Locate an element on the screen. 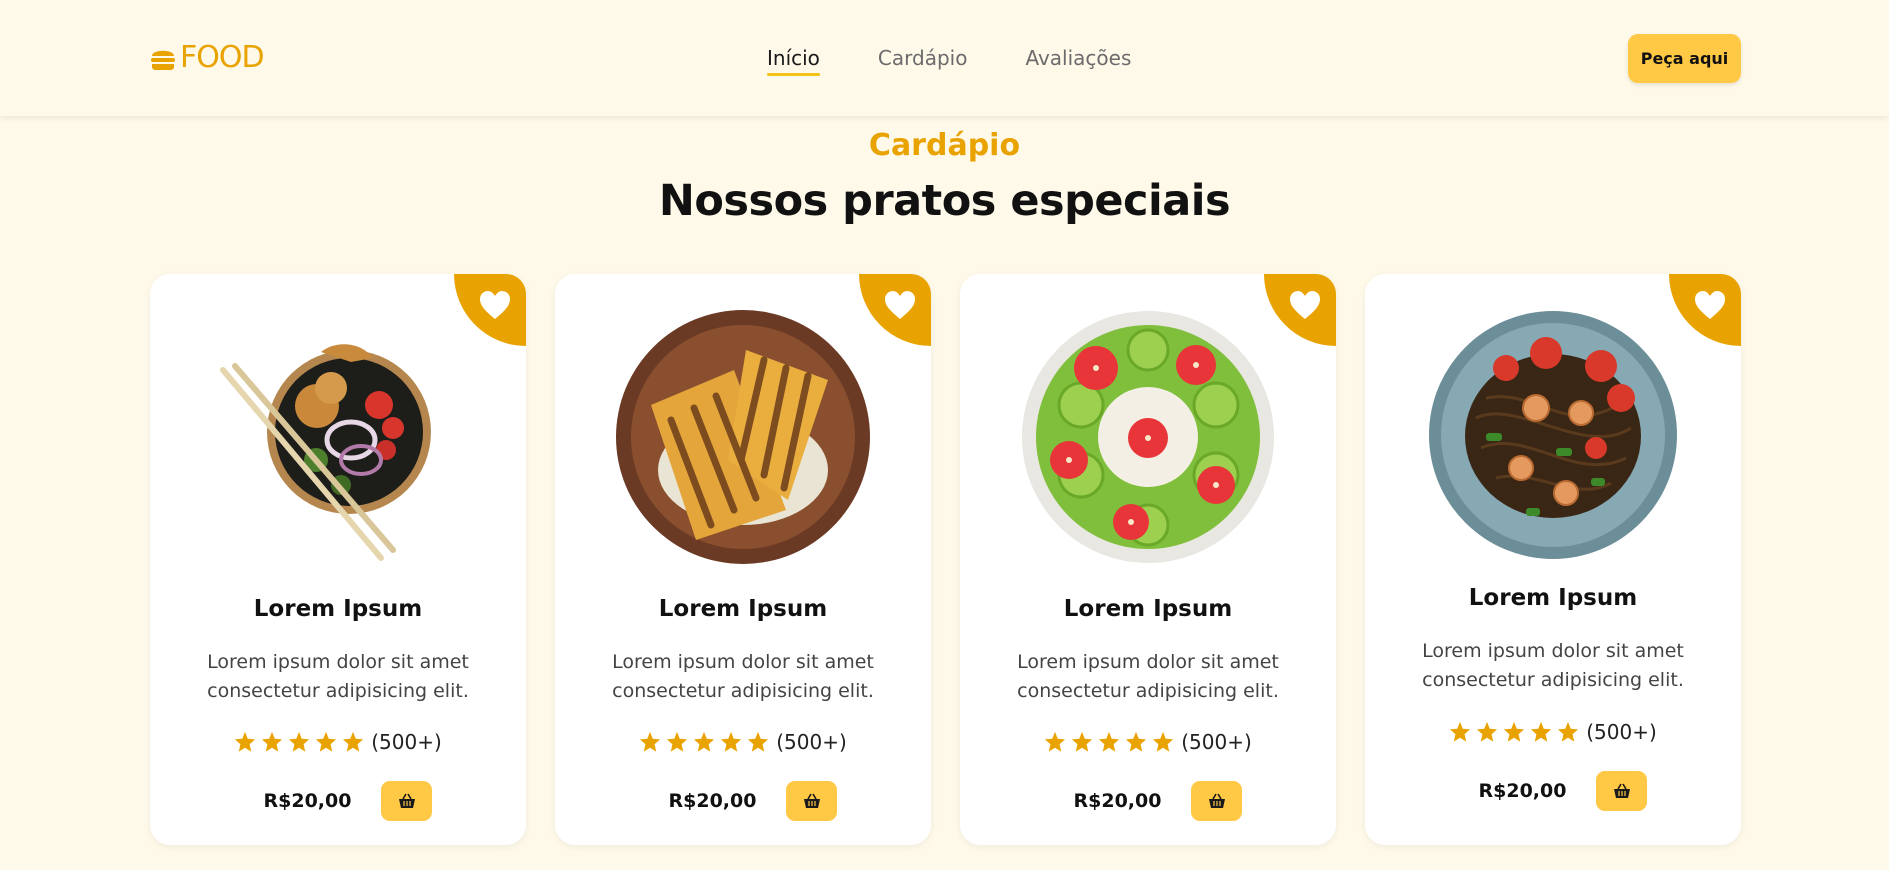 The height and width of the screenshot is (870, 1889). section-title: Nossos pratos especiais is located at coordinates (944, 201).